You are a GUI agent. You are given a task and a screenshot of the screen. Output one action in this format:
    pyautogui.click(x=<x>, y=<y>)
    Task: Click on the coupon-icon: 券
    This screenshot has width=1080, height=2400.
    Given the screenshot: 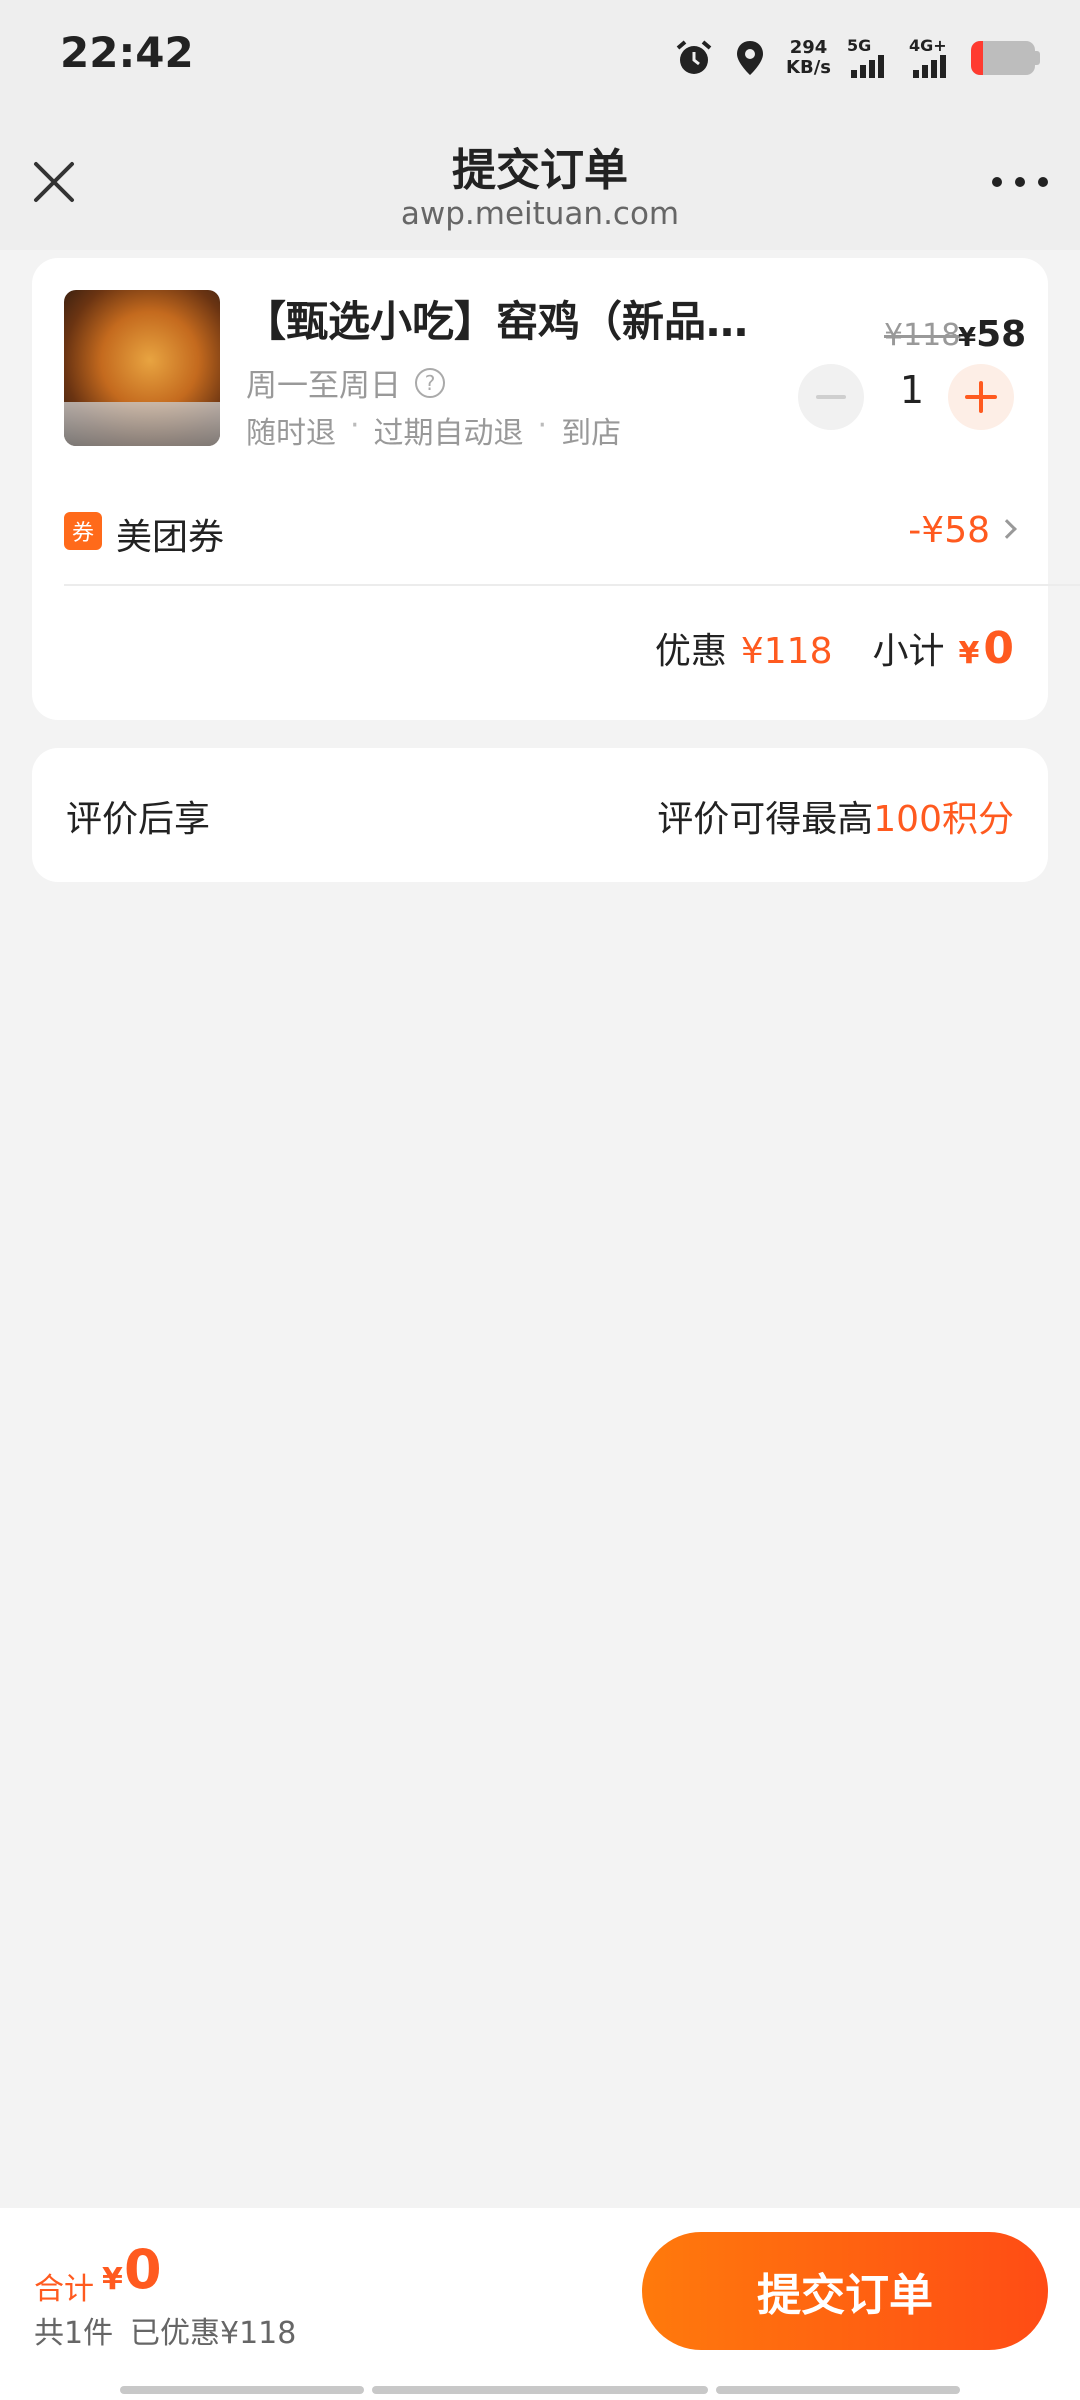 What is the action you would take?
    pyautogui.click(x=83, y=531)
    